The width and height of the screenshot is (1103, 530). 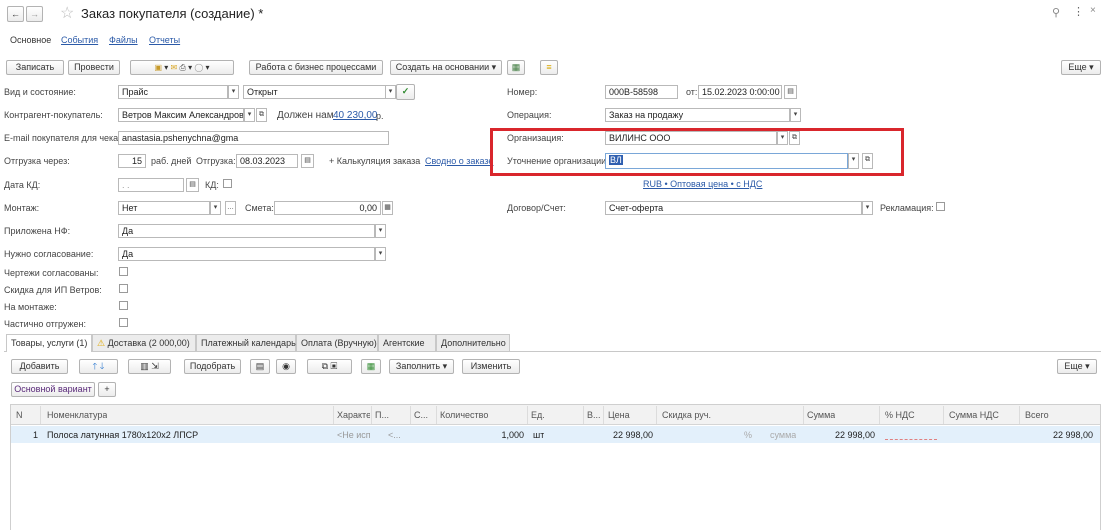 I want to click on org-refine-dropdown: ▾, so click(x=853, y=161).